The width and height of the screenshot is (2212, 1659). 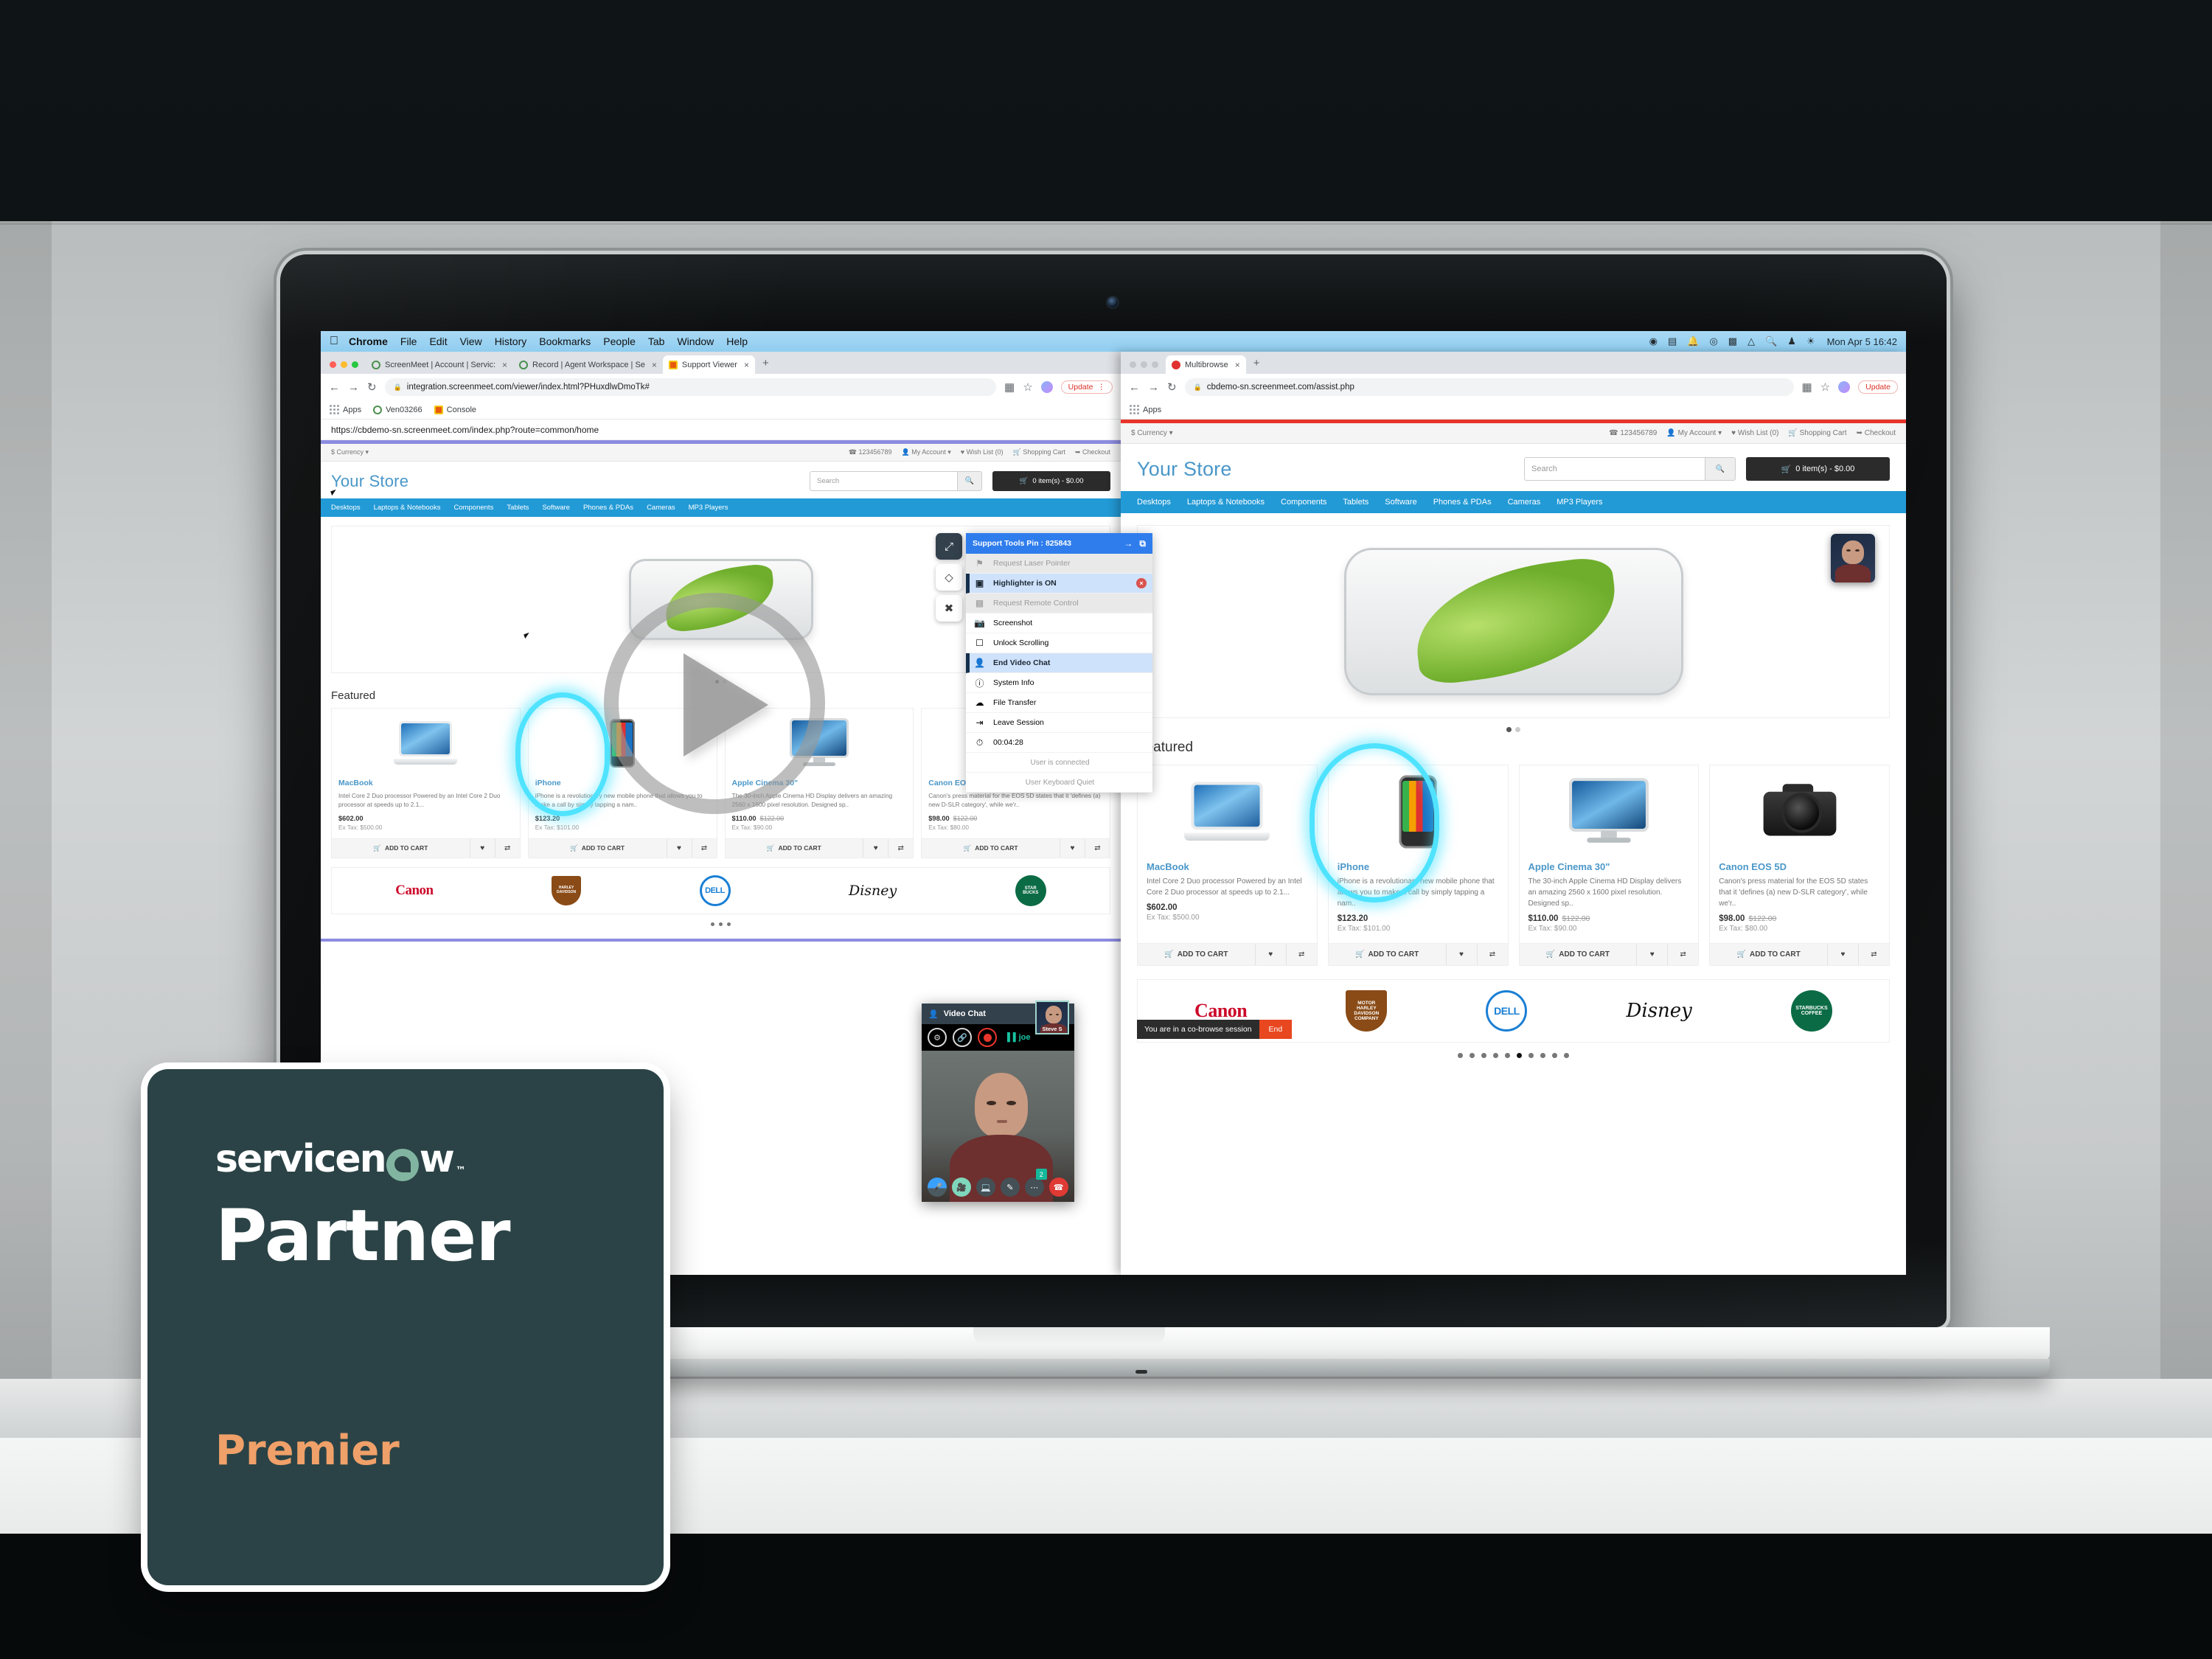 I want to click on gear-icon: ⚙, so click(x=937, y=1037).